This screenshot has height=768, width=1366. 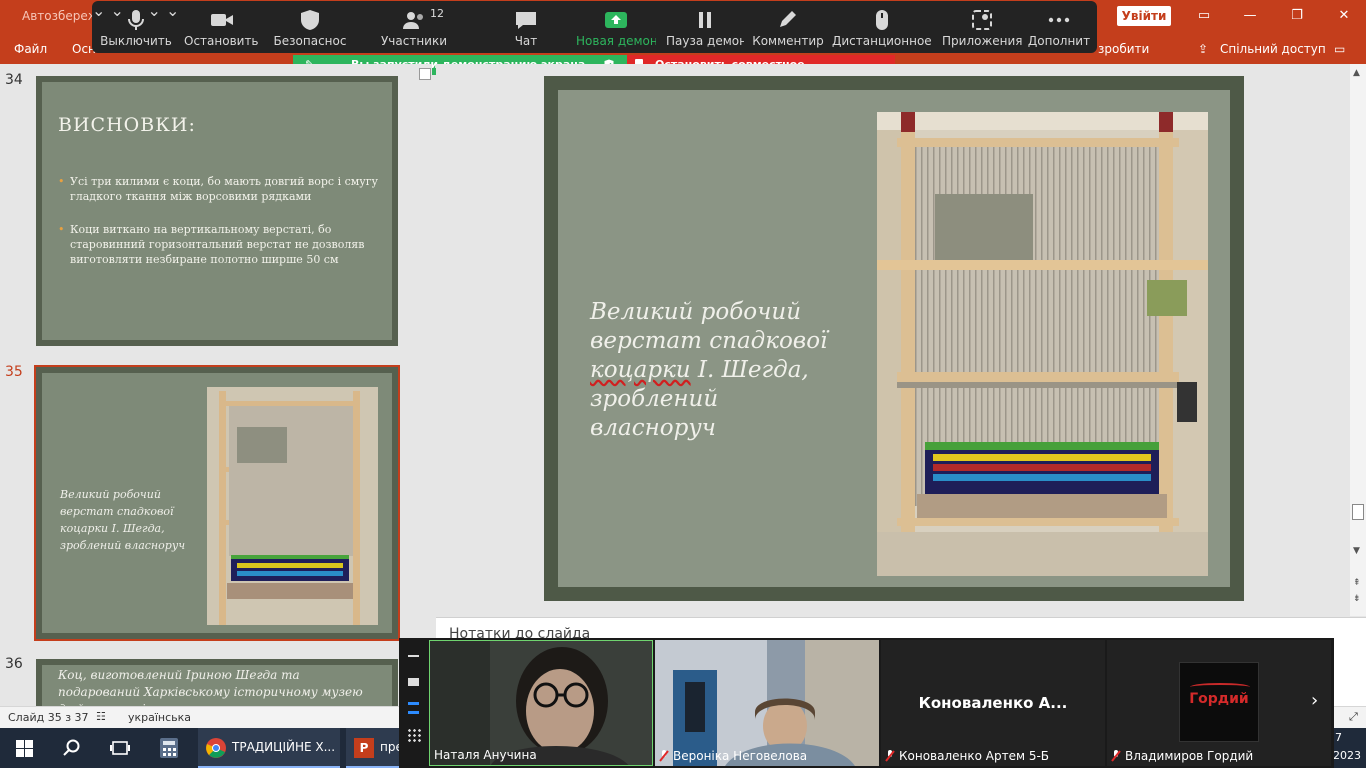 I want to click on annotate-button: Комментир, so click(x=788, y=27).